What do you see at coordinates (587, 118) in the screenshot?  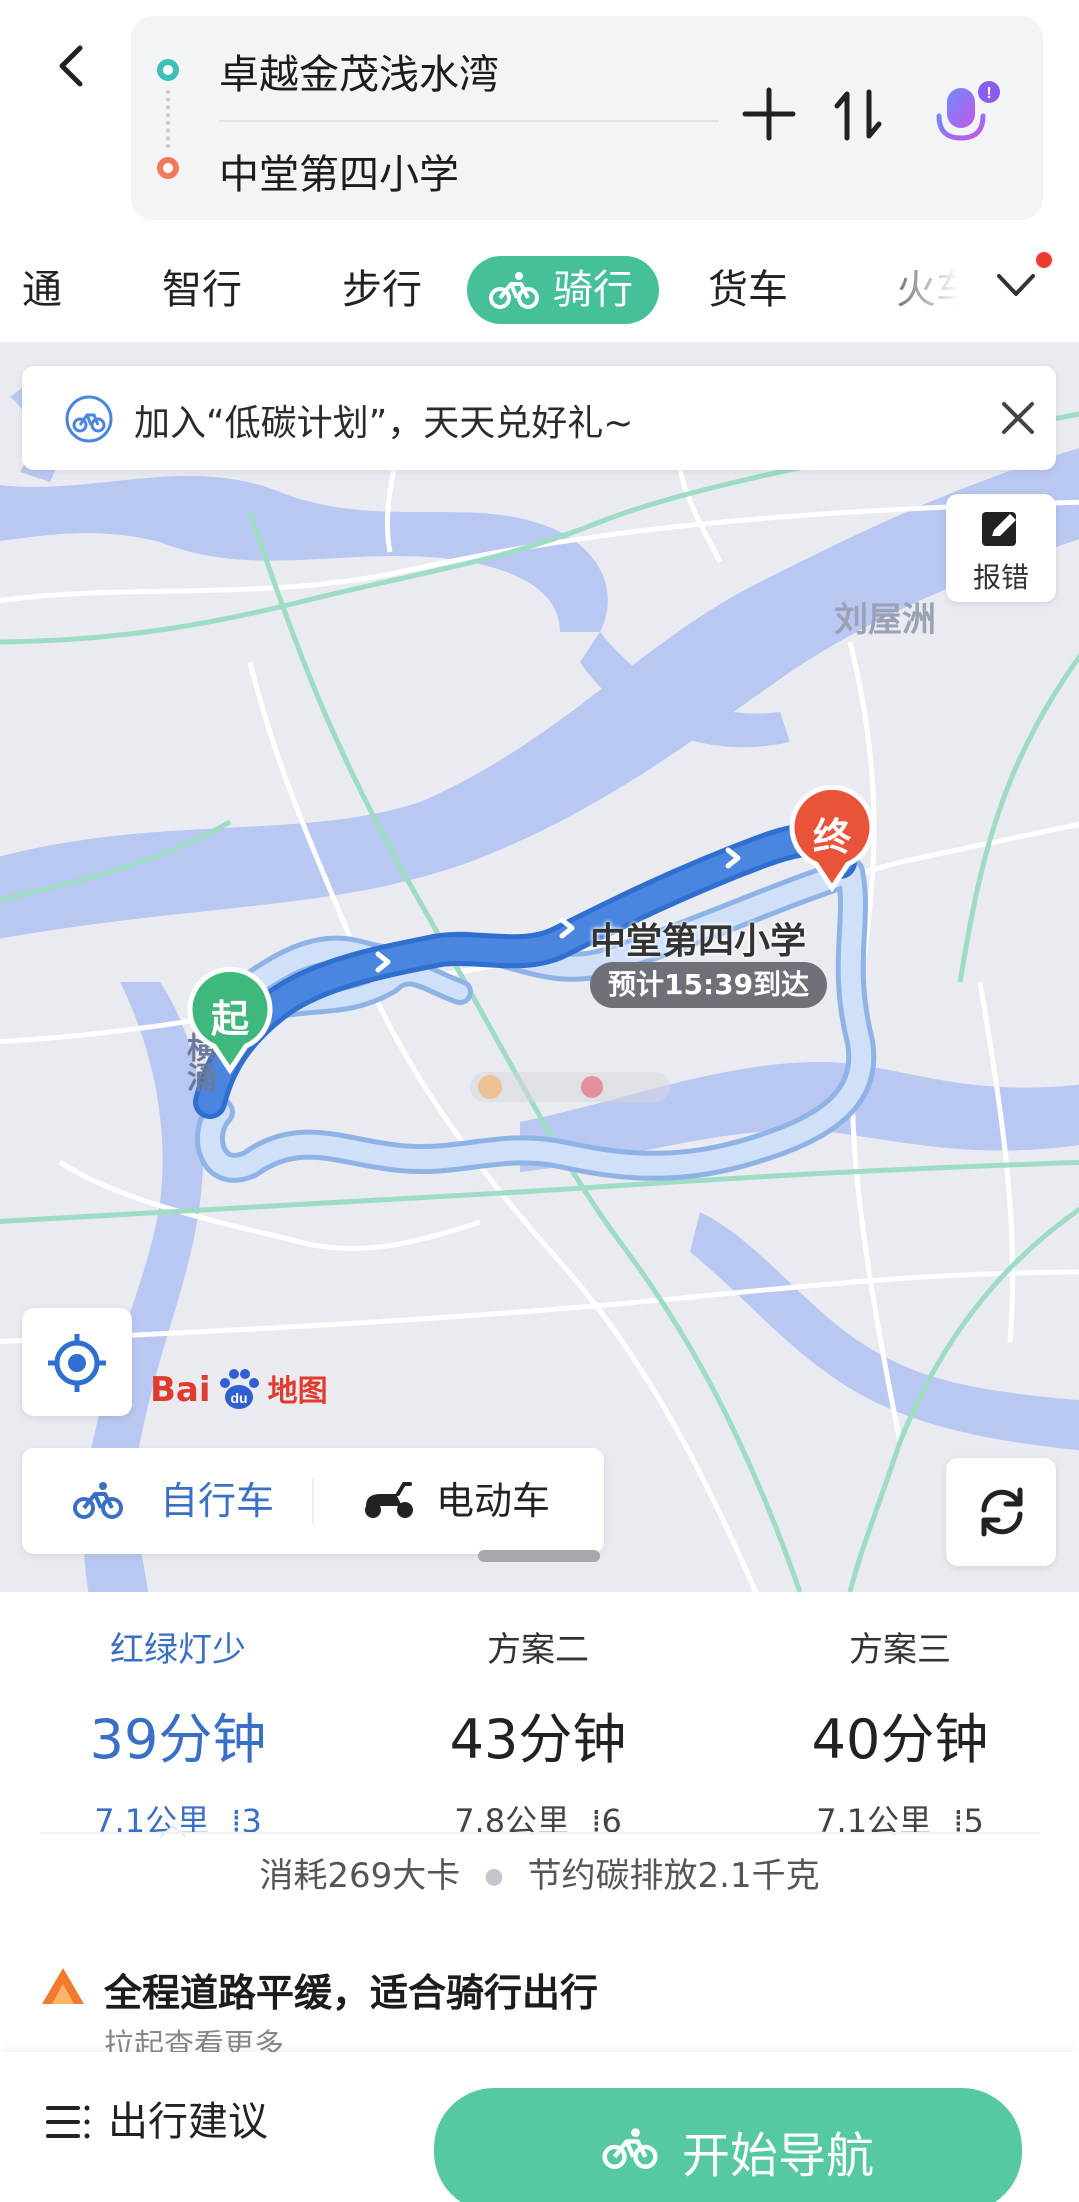 I see `route-input-card: 卓越金茂浅水湾 中堂第四小学 !` at bounding box center [587, 118].